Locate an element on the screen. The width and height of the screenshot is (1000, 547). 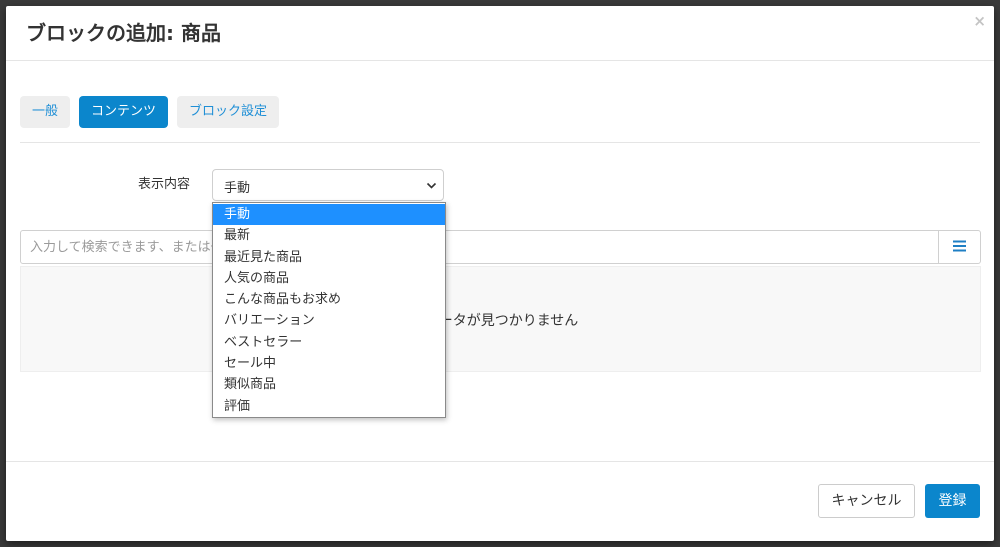
empty-message: データが見つかりません is located at coordinates (501, 321).